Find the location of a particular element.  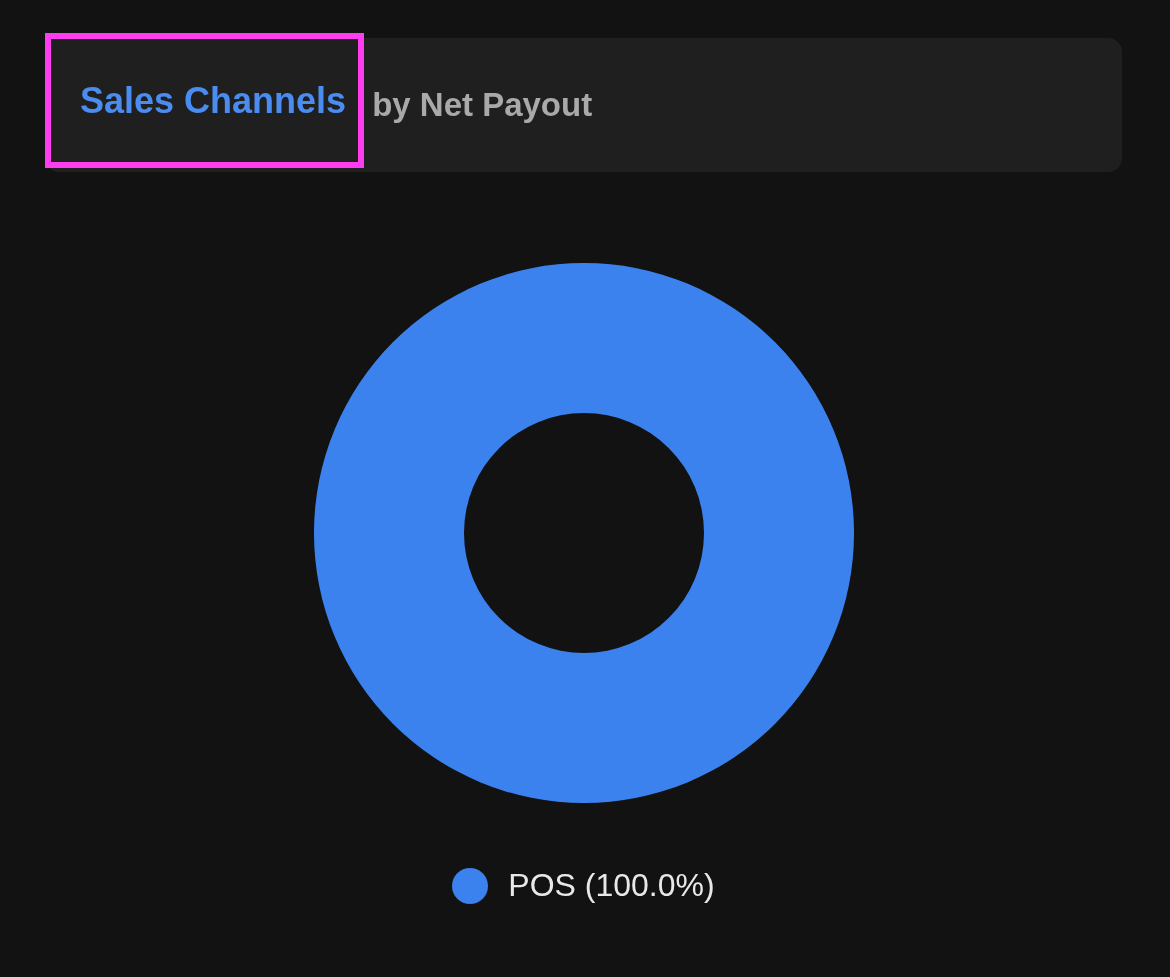

legend-label: POS (100.0%) is located at coordinates (611, 885).